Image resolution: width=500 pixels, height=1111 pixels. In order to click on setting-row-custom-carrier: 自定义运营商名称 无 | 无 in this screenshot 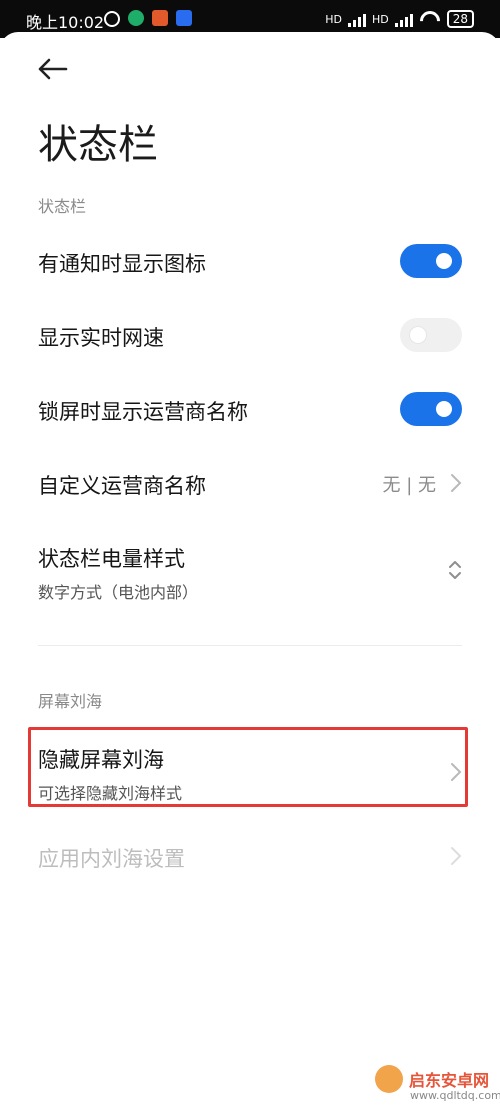, I will do `click(250, 485)`.